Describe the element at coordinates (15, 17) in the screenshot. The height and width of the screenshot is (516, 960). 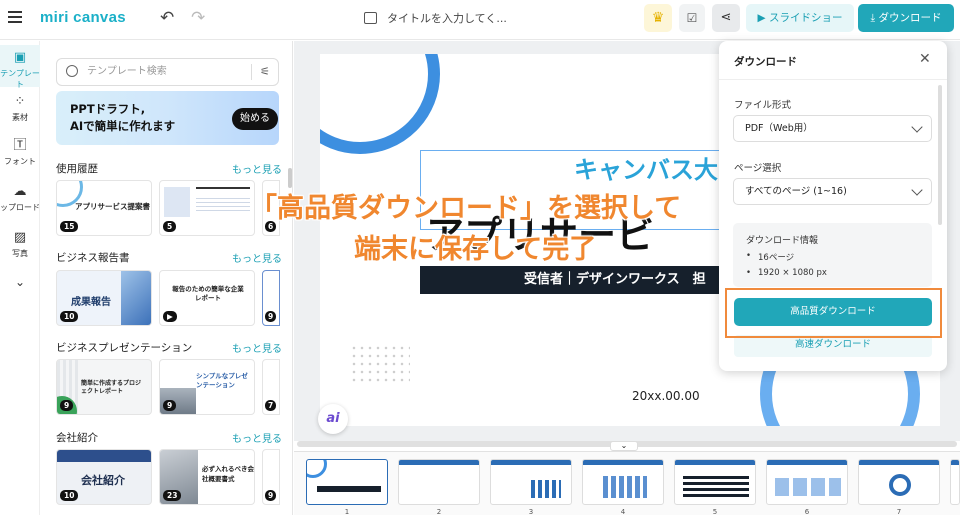
I see `menu-icon` at that location.